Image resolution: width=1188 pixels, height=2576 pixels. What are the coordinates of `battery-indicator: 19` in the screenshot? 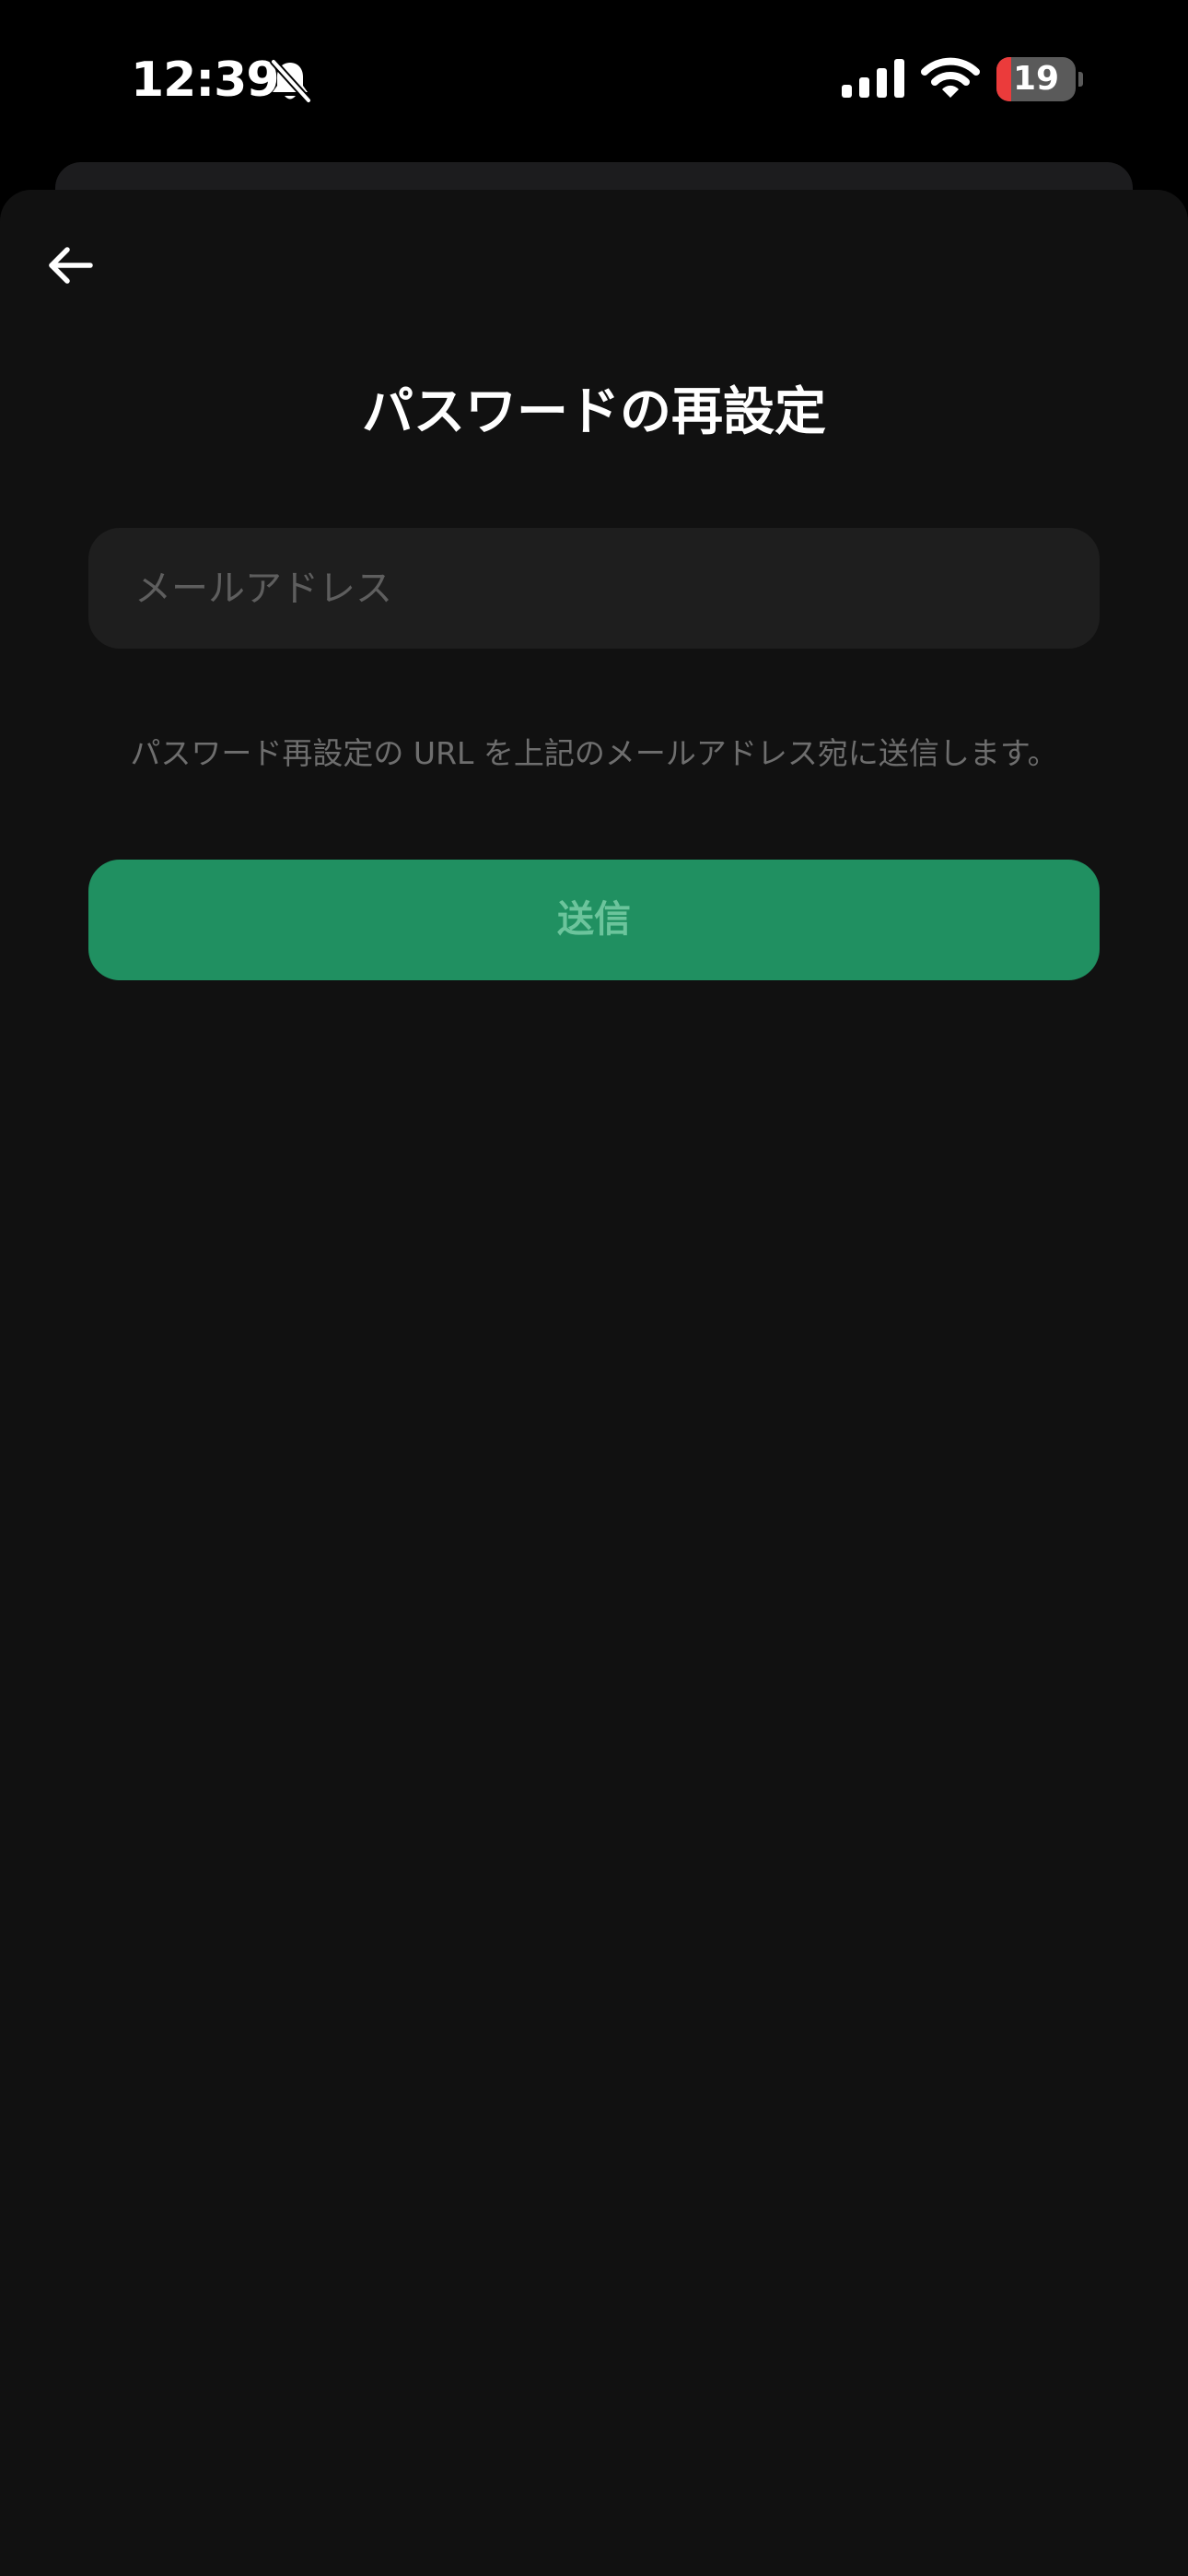 It's located at (1039, 79).